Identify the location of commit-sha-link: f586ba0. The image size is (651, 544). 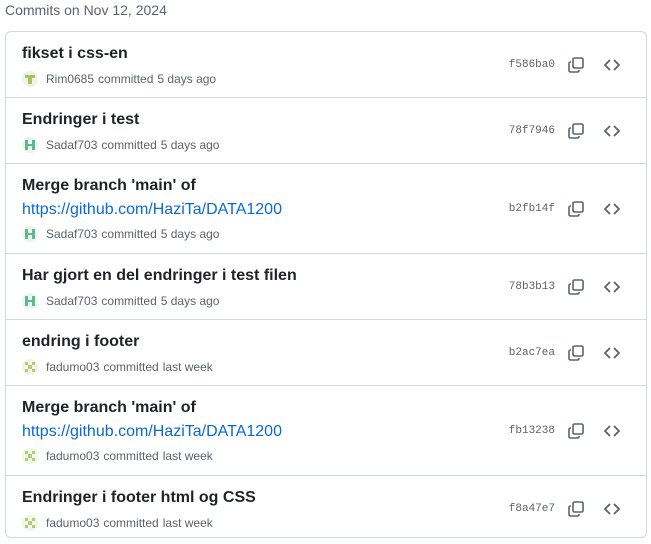
(532, 65).